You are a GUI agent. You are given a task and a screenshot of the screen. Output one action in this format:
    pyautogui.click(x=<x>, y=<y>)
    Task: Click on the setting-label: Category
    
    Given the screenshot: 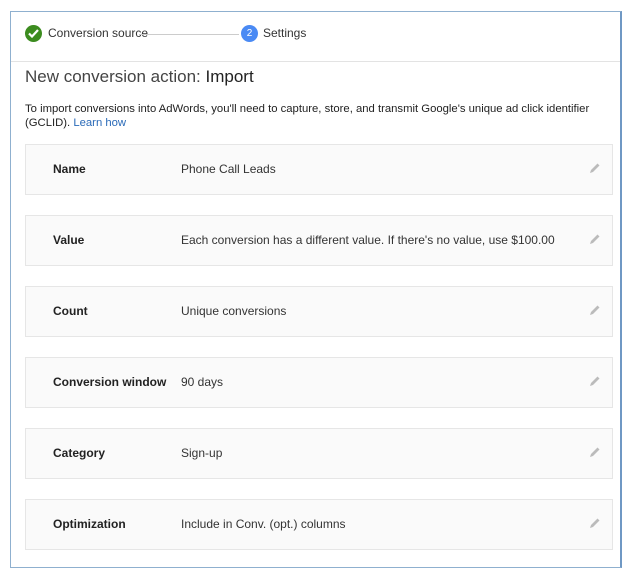 What is the action you would take?
    pyautogui.click(x=79, y=453)
    